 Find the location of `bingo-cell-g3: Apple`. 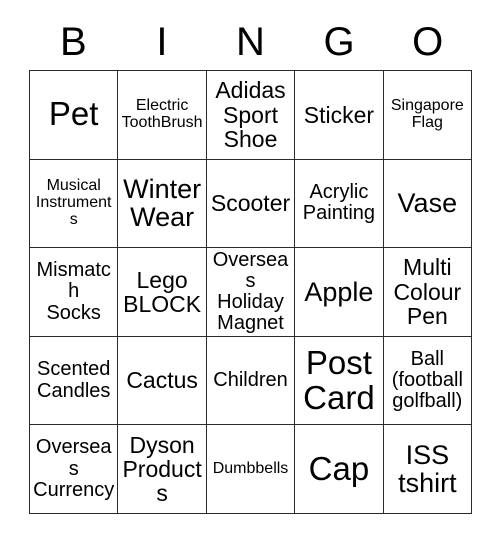

bingo-cell-g3: Apple is located at coordinates (339, 292).